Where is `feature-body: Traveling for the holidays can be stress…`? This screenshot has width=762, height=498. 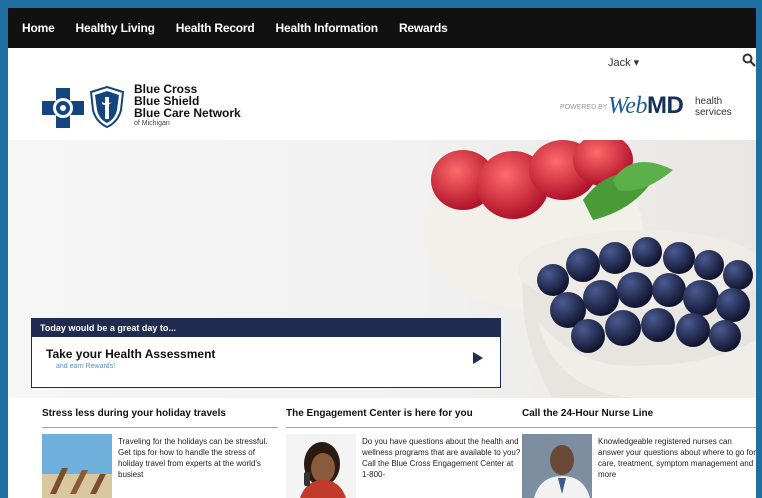 feature-body: Traveling for the holidays can be stress… is located at coordinates (193, 458).